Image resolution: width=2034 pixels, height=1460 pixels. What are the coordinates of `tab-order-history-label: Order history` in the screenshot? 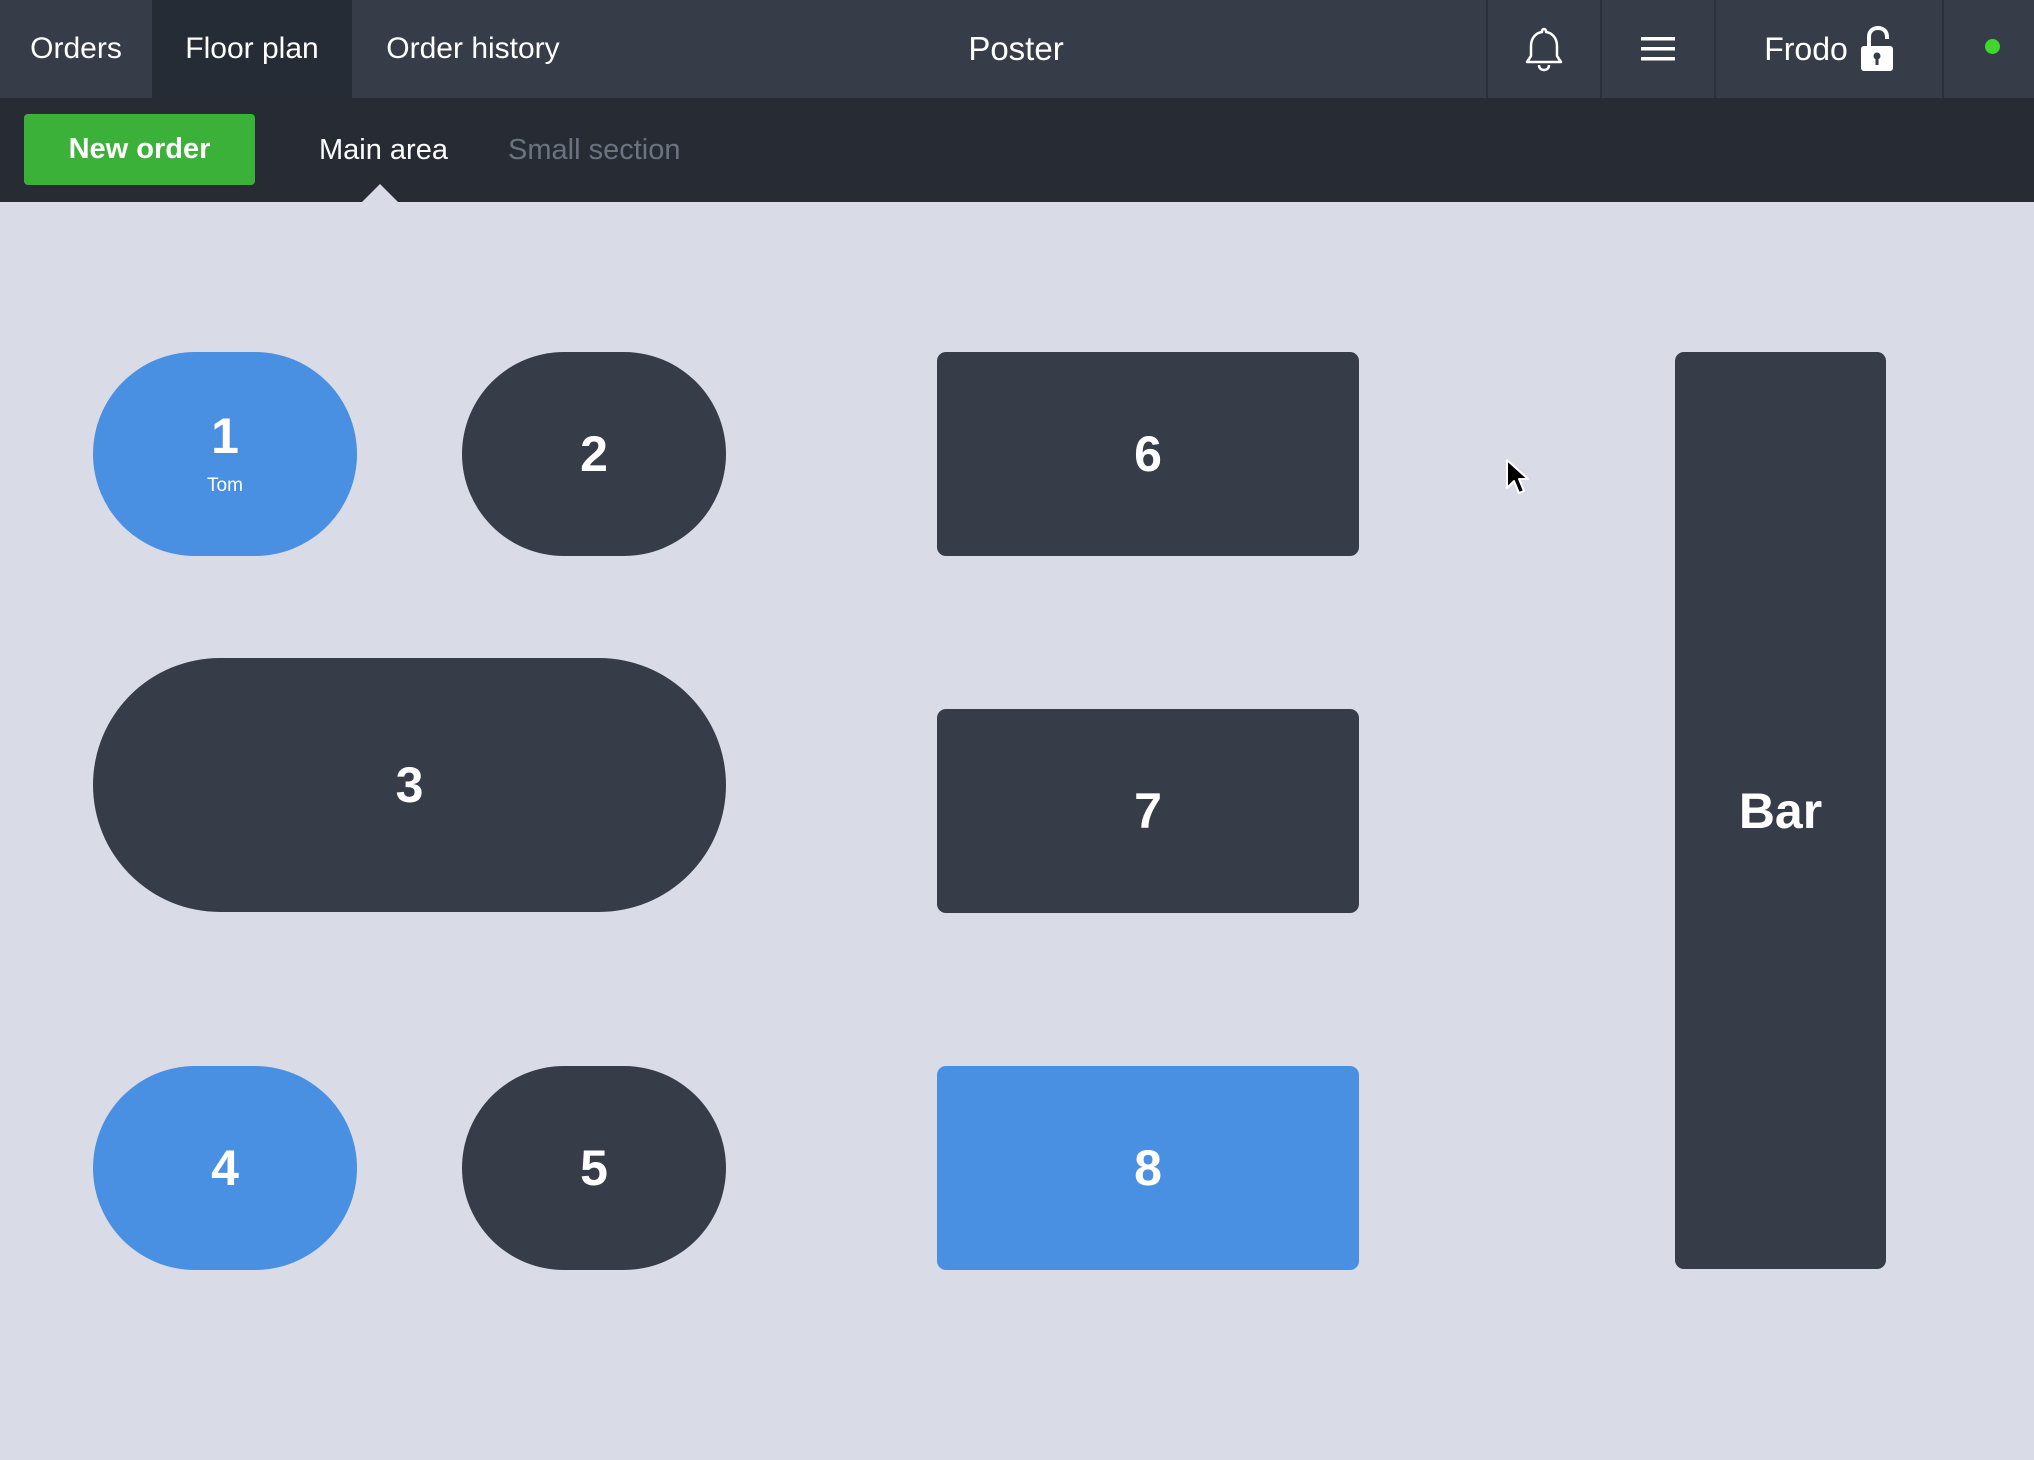 It's located at (473, 48).